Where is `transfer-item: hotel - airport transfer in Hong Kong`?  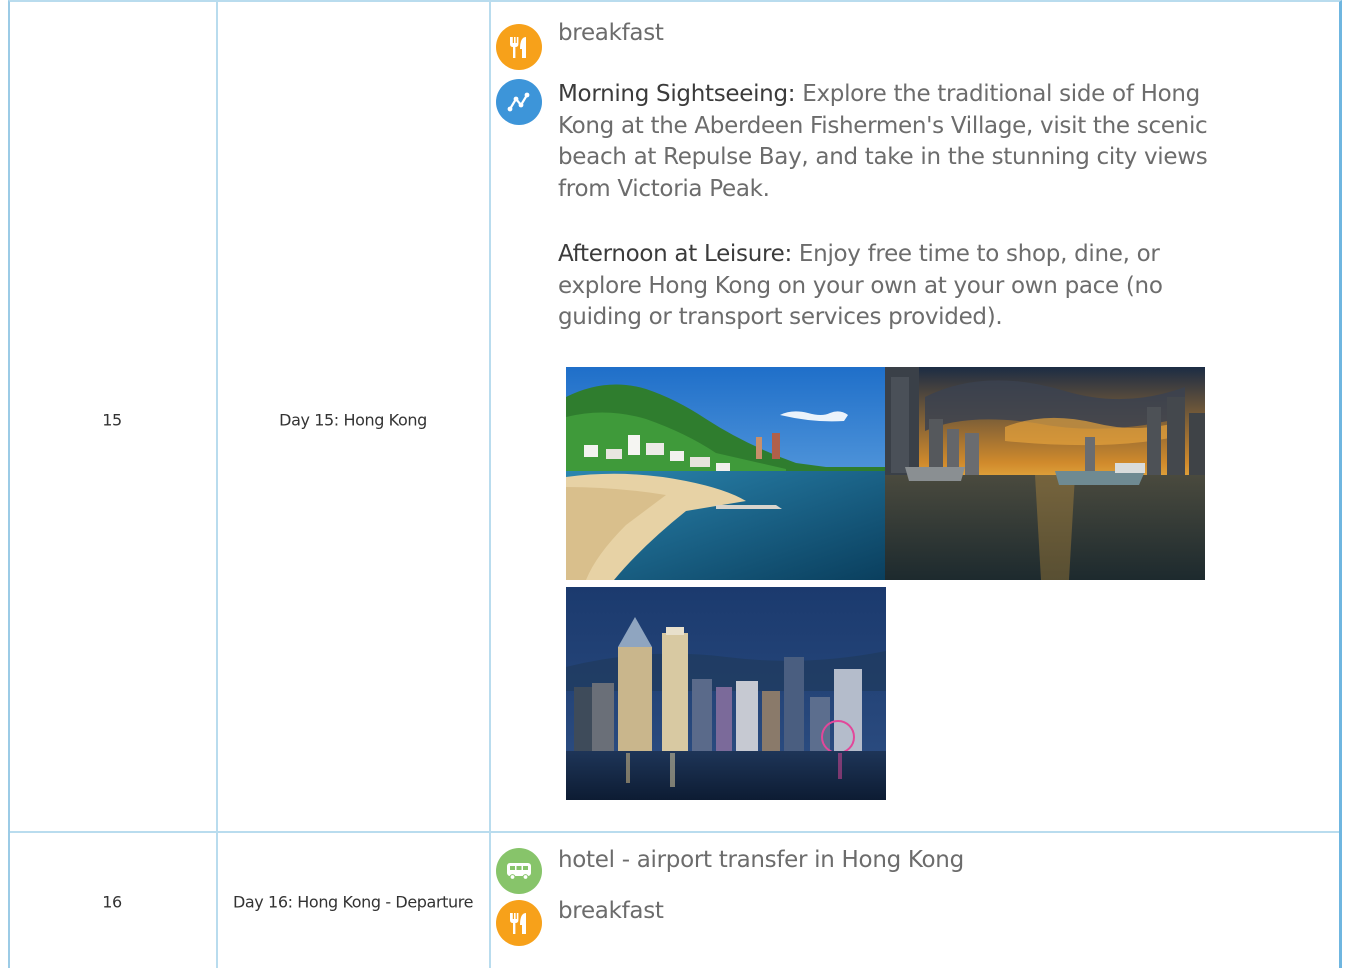 transfer-item: hotel - airport transfer in Hong Kong is located at coordinates (876, 870).